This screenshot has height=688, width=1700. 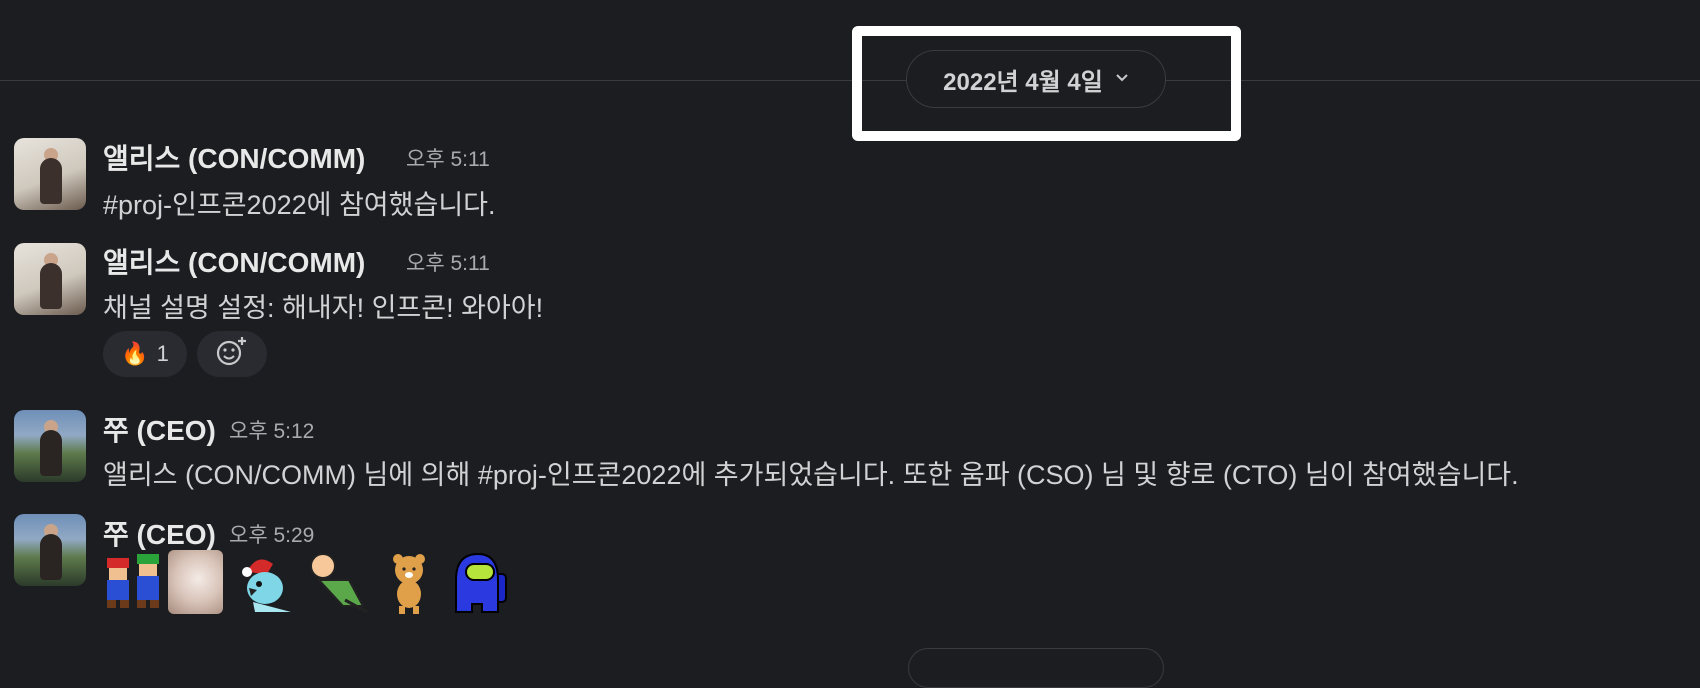 I want to click on message-timestamp: 오후 5:12, so click(x=271, y=430).